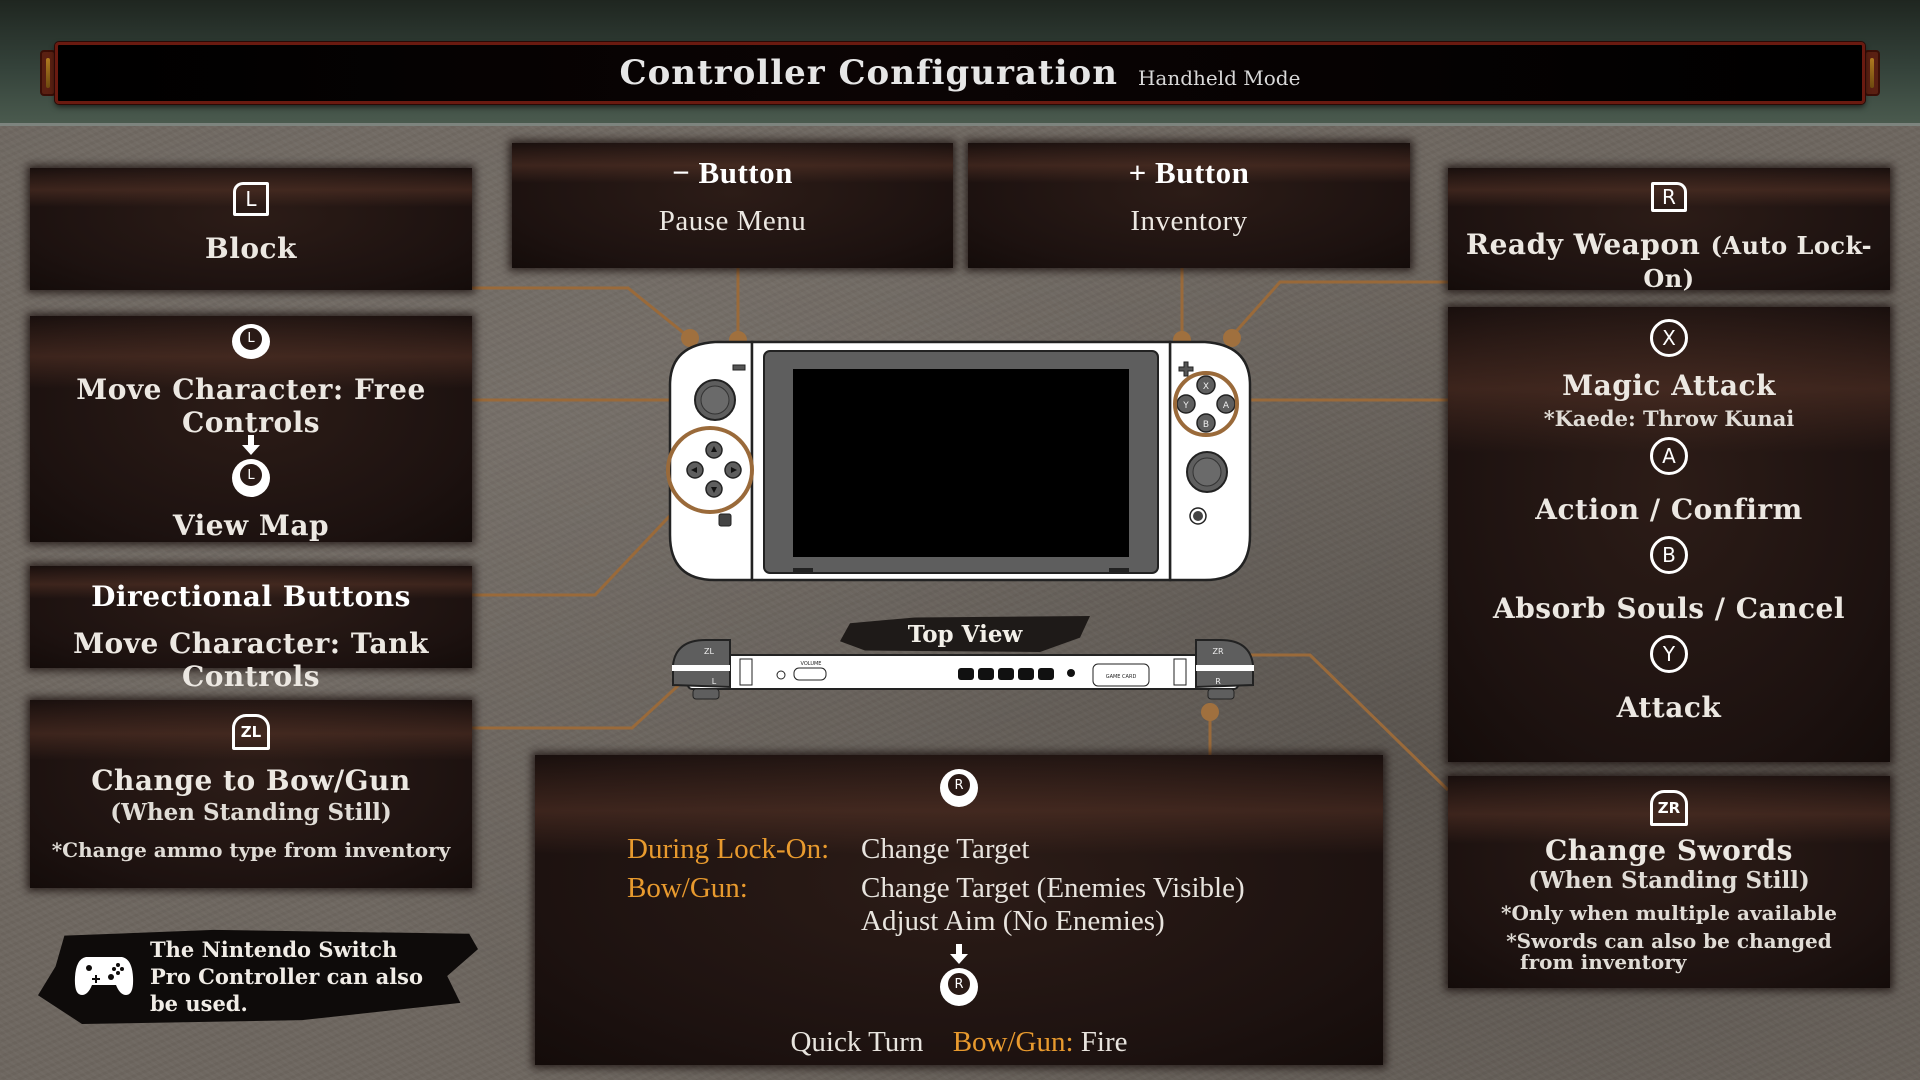  Describe the element at coordinates (251, 406) in the screenshot. I see `l-stick-action: Move Character: Free Controls` at that location.